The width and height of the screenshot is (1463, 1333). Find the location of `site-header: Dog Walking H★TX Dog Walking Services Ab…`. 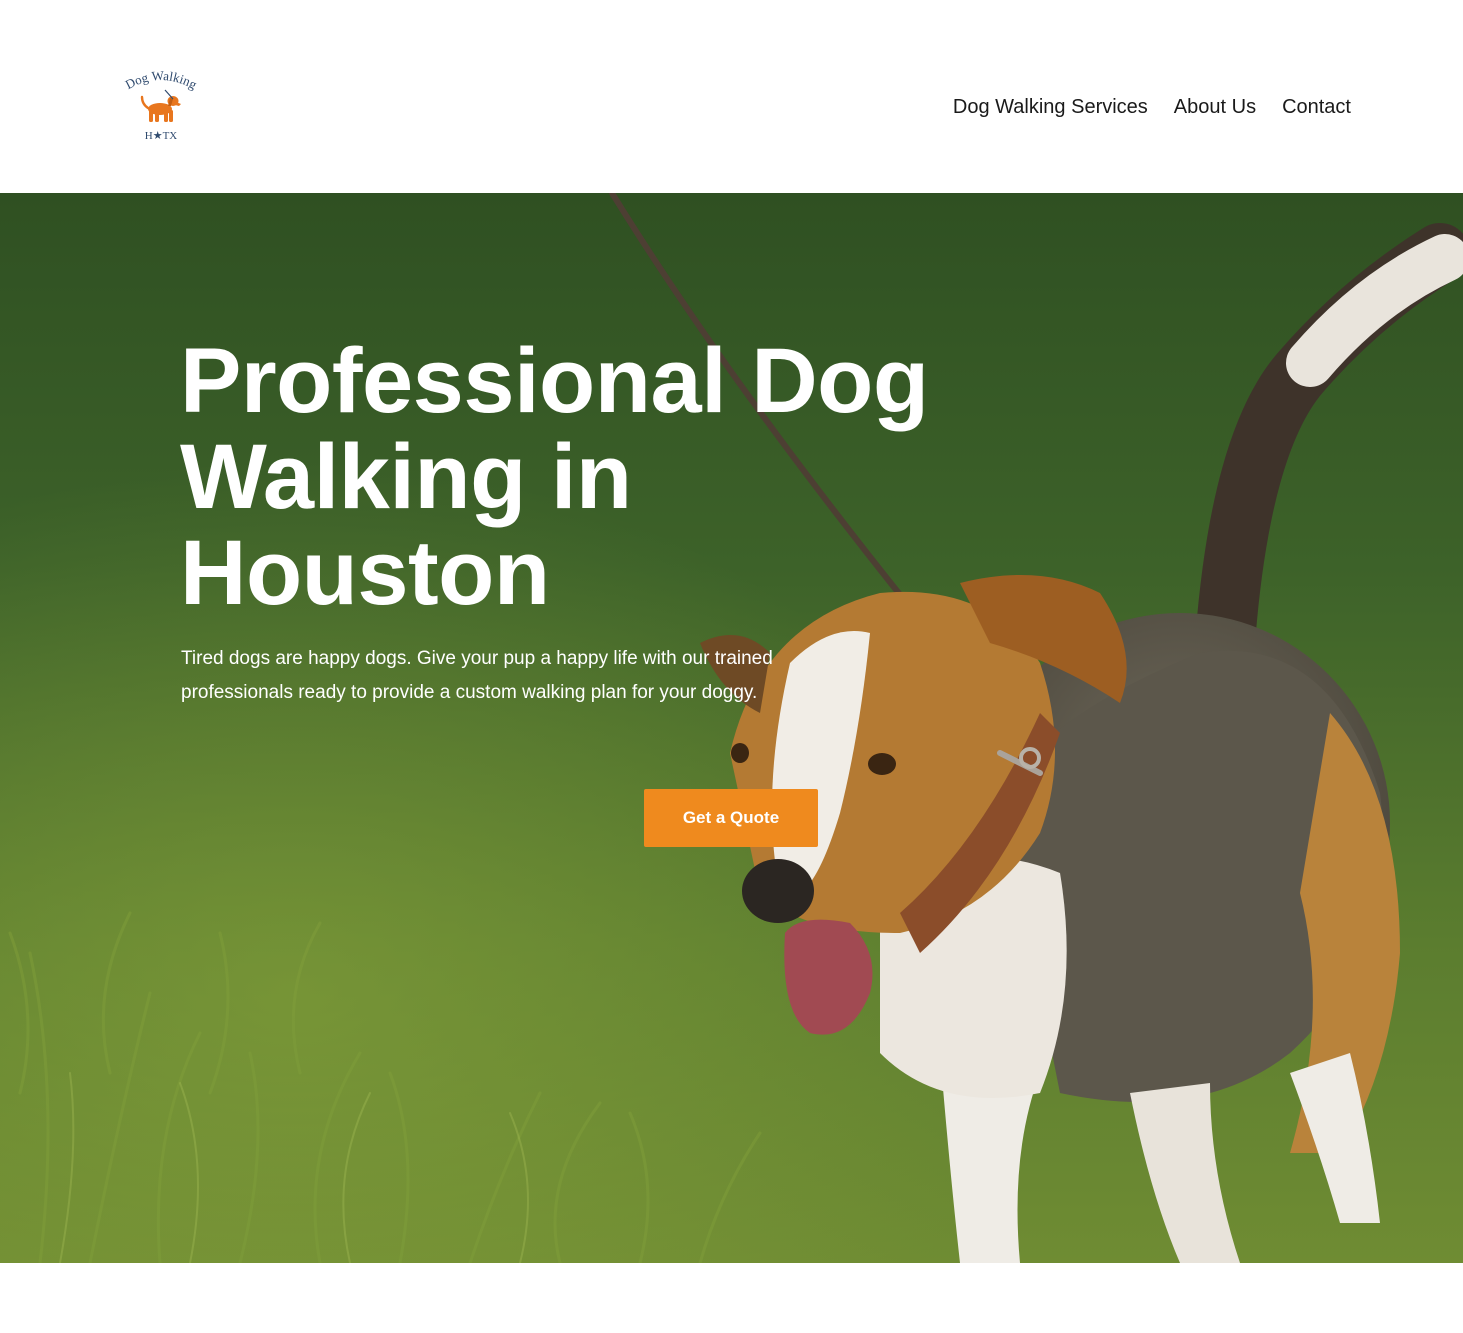

site-header: Dog Walking H★TX Dog Walking Services Ab… is located at coordinates (731, 96).